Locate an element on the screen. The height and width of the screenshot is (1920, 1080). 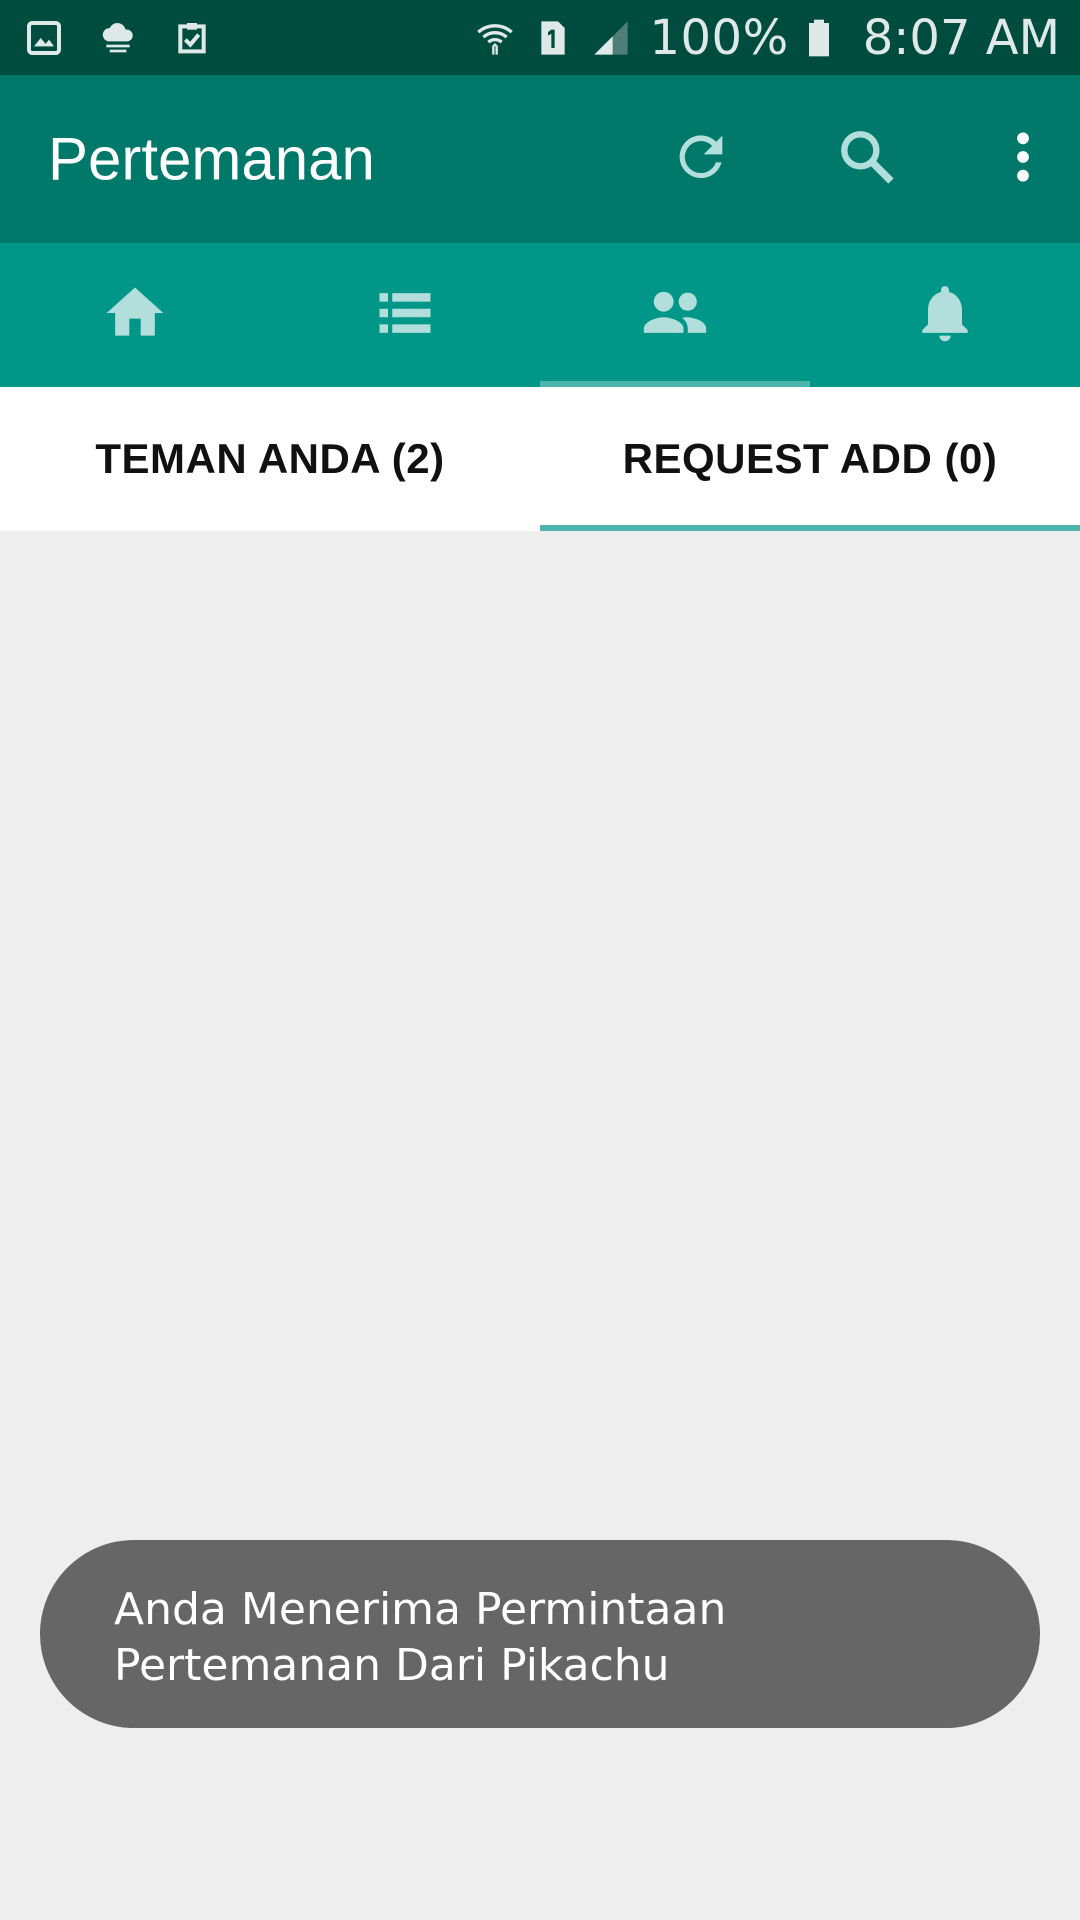
refresh-button is located at coordinates (701, 159).